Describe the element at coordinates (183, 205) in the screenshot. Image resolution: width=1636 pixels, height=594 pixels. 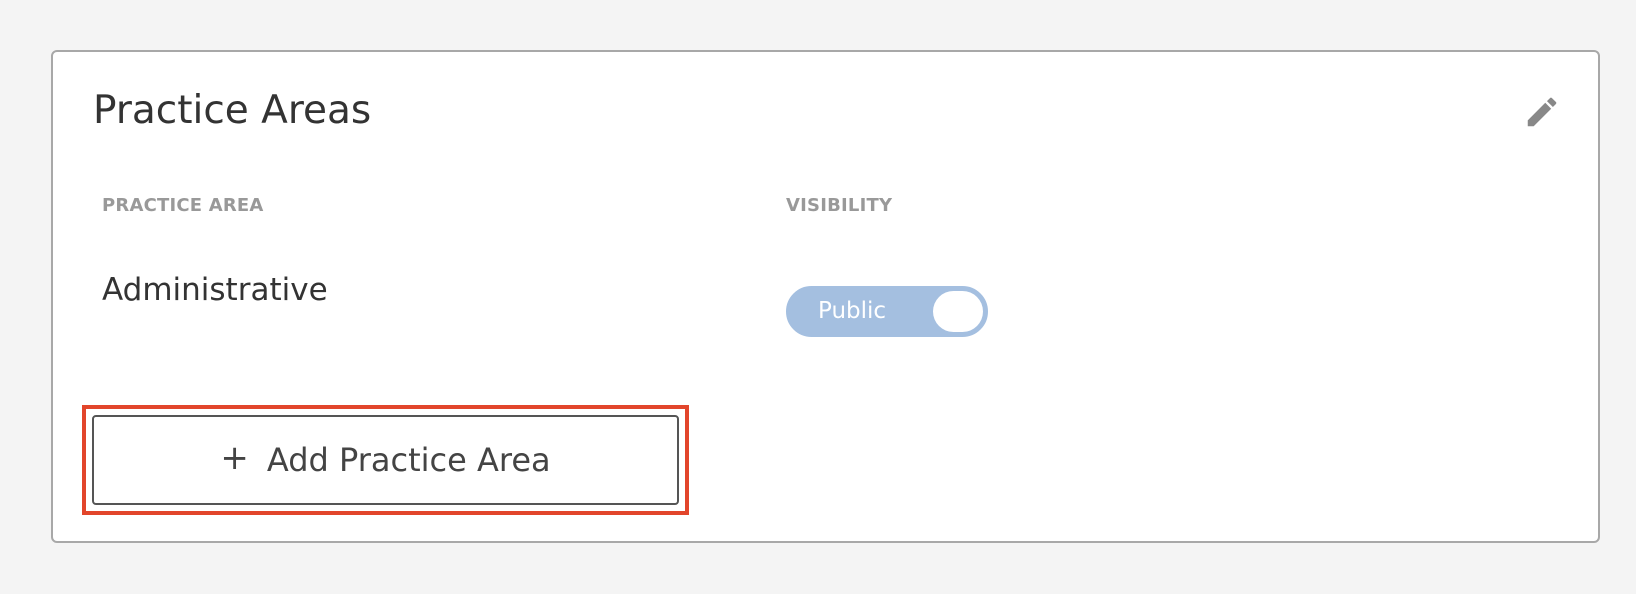
I see `column-header-practice-area: PRACTICE AREA` at that location.